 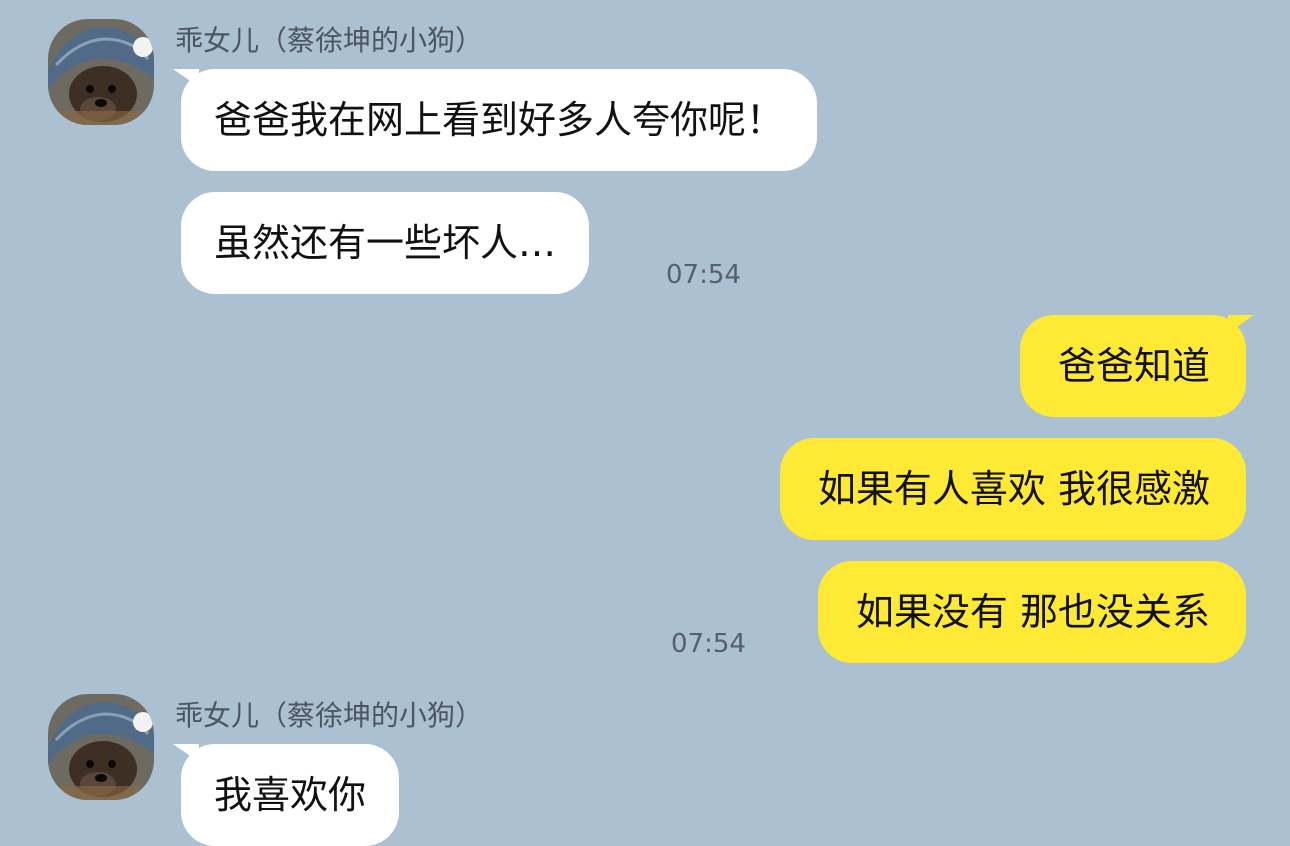 What do you see at coordinates (1012, 489) in the screenshot?
I see `message-bubble-outgoing: 如果有人喜欢 我很感激` at bounding box center [1012, 489].